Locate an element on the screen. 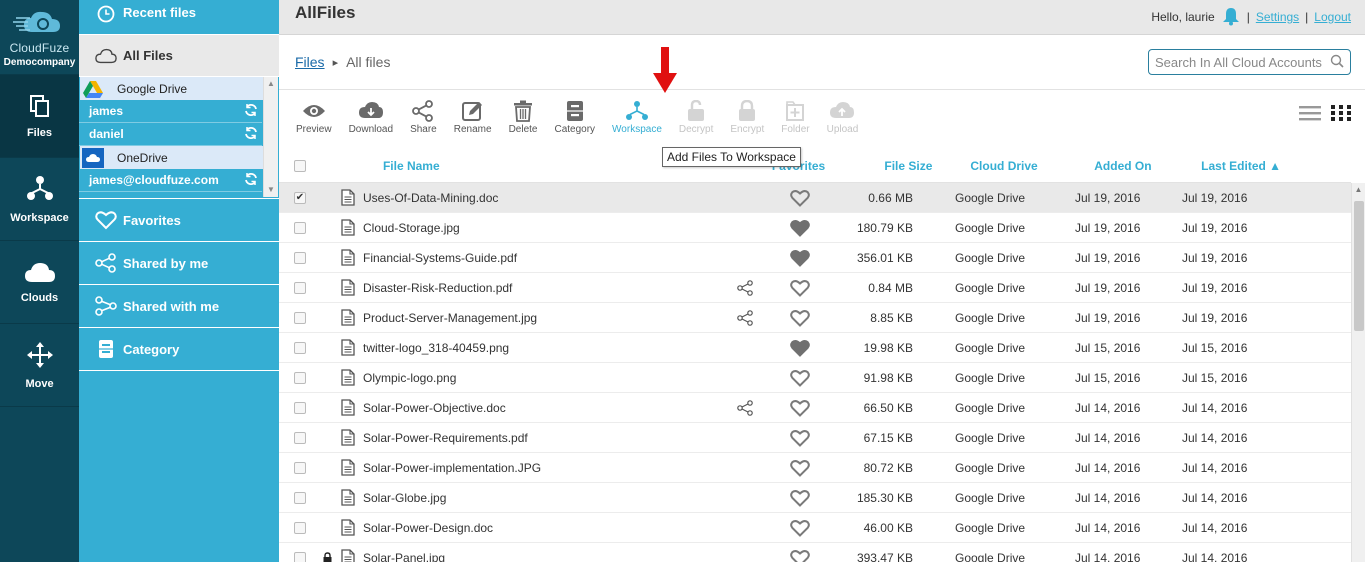  file-name: Olympic-logo.png is located at coordinates (539, 378).